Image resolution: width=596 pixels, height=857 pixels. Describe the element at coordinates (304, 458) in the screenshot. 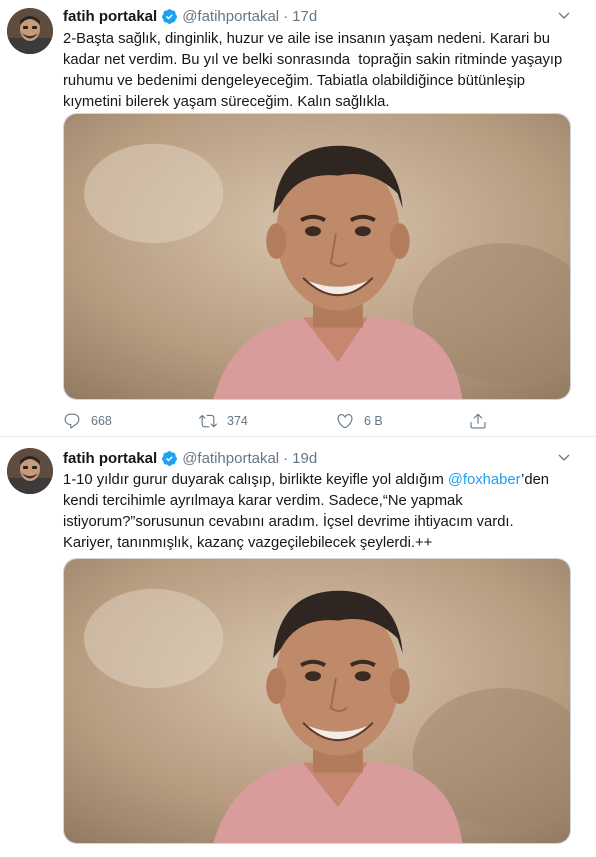

I see `timestamp: 19d` at that location.